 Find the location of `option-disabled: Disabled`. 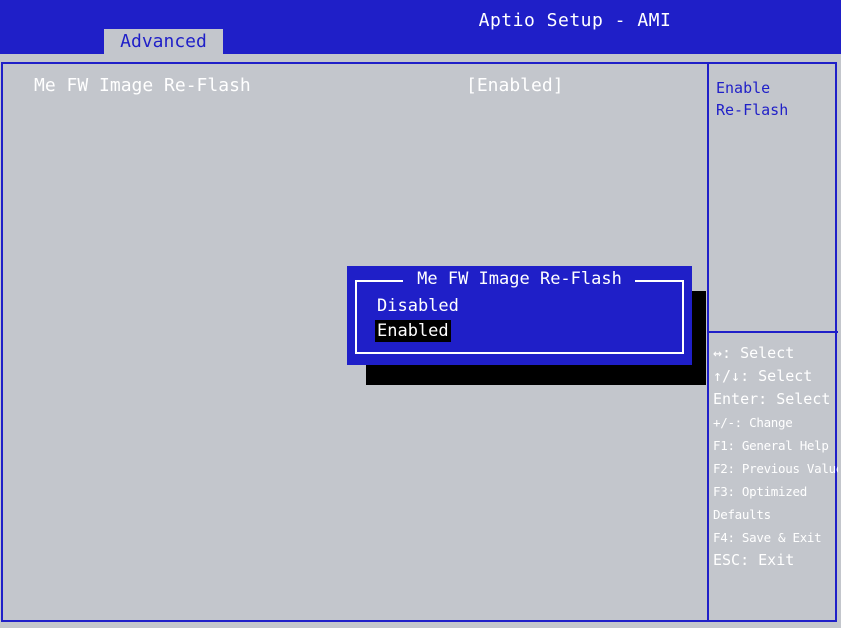

option-disabled: Disabled is located at coordinates (418, 306).